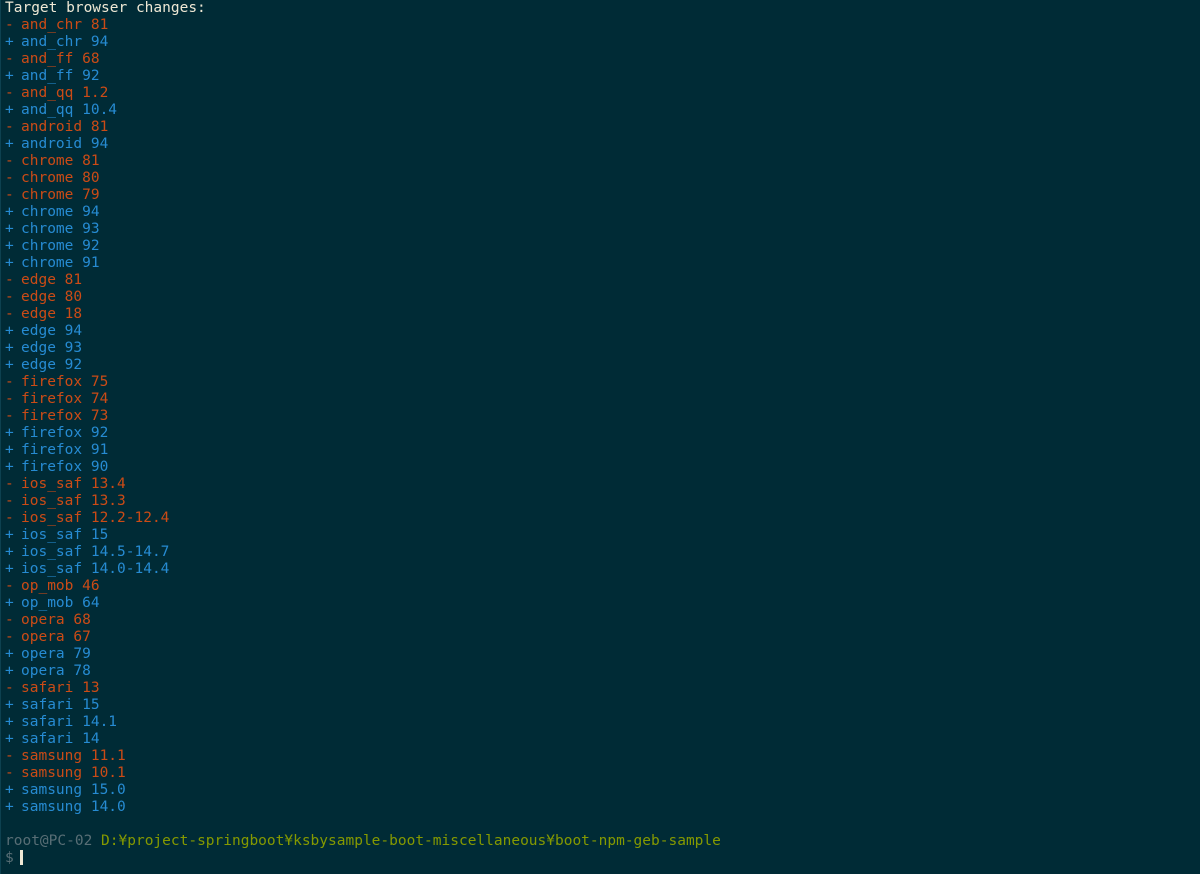 The height and width of the screenshot is (874, 1200). What do you see at coordinates (52, 331) in the screenshot?
I see `browser-version-text: edge 94` at bounding box center [52, 331].